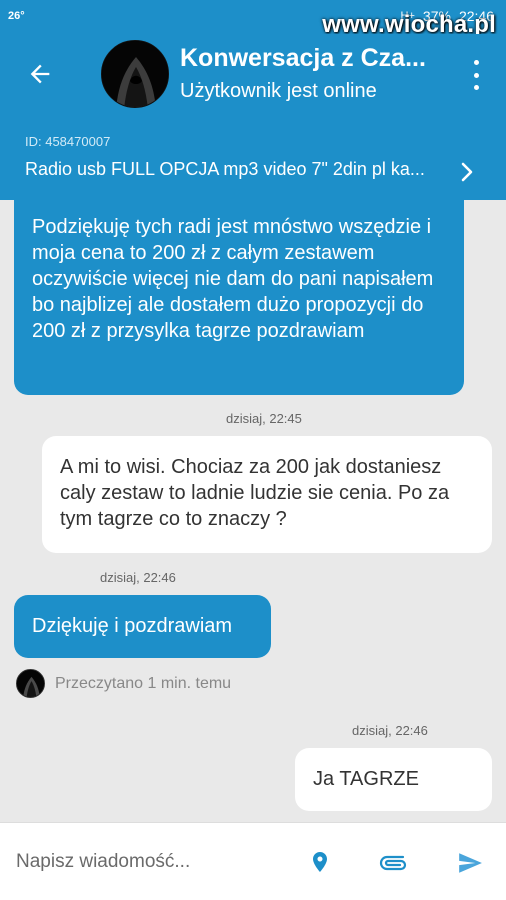  Describe the element at coordinates (151, 862) in the screenshot. I see `message-input` at that location.